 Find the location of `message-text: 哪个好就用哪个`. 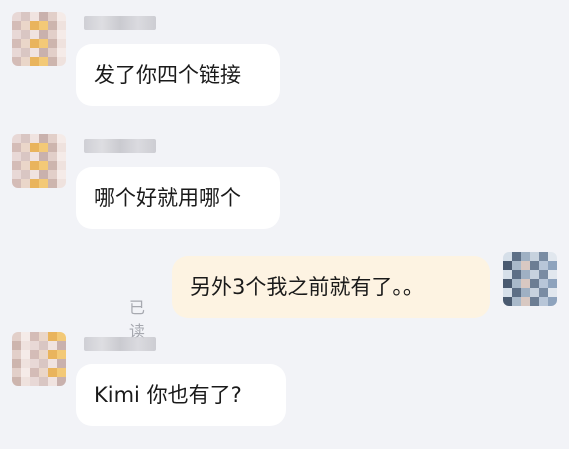

message-text: 哪个好就用哪个 is located at coordinates (167, 198).